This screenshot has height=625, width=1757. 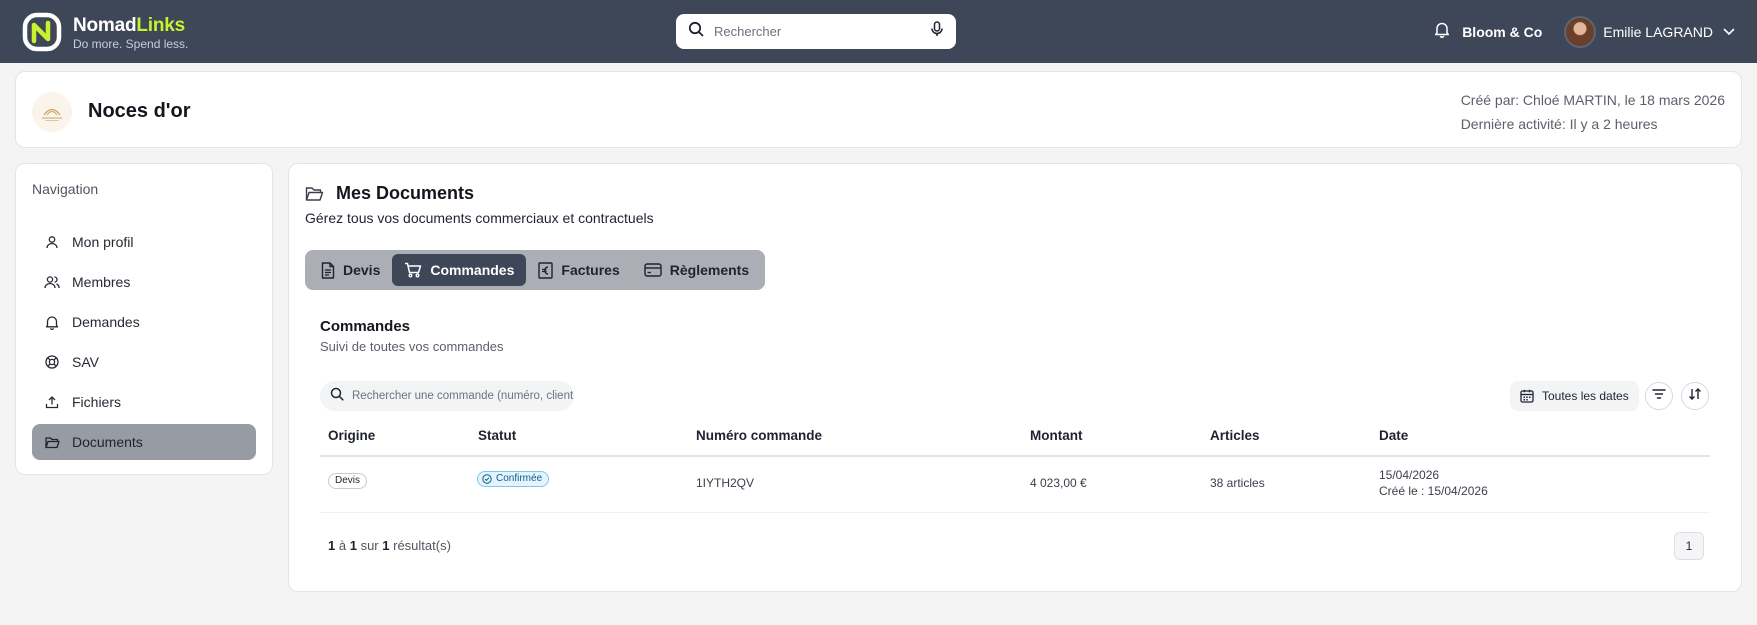 What do you see at coordinates (144, 402) in the screenshot?
I see `sidebar-item-files: Fichiers` at bounding box center [144, 402].